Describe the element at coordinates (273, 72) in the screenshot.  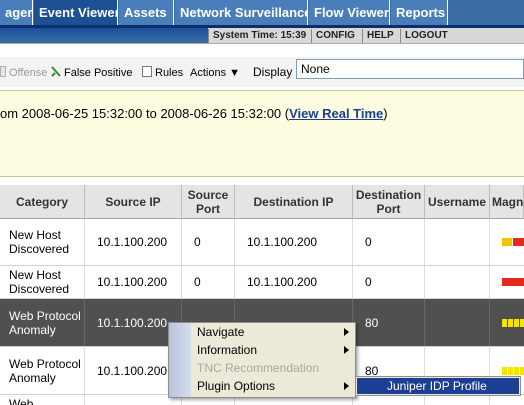
I see `display-label: Display` at that location.